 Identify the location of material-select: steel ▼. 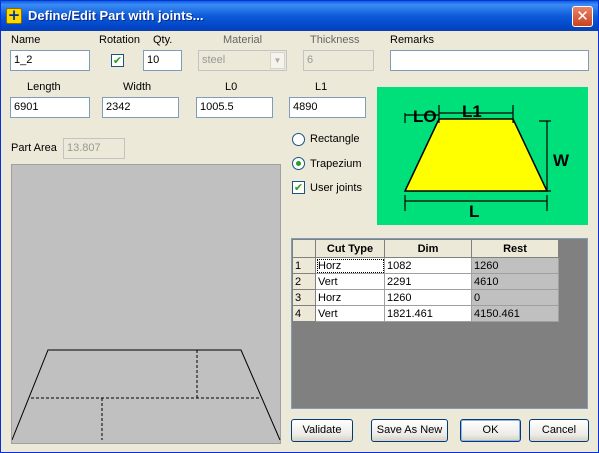
(242, 60).